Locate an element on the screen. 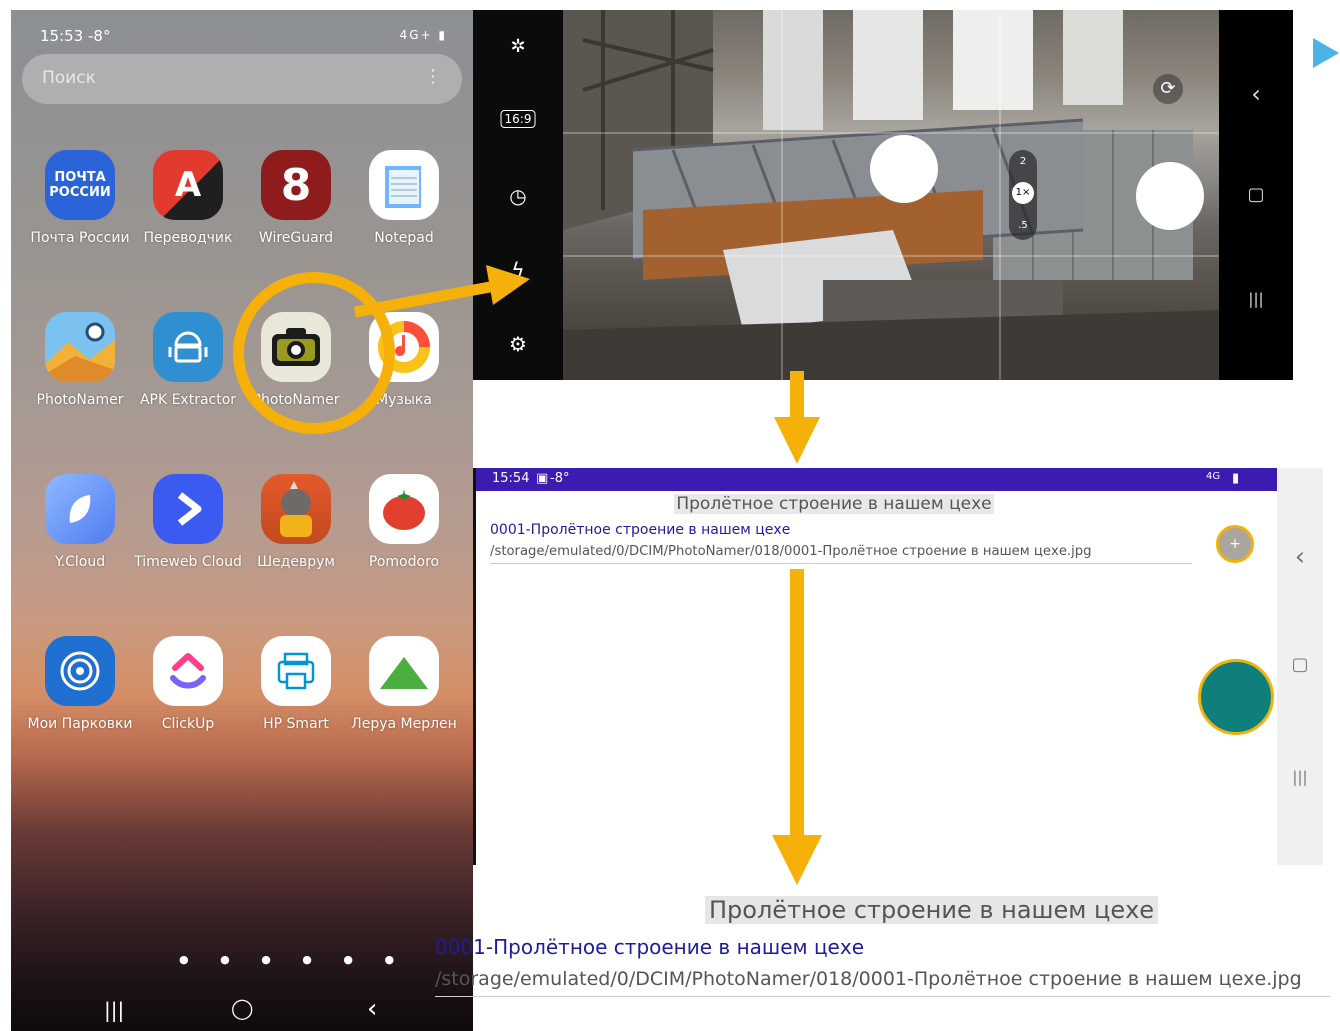  play-icon is located at coordinates (1326, 53).